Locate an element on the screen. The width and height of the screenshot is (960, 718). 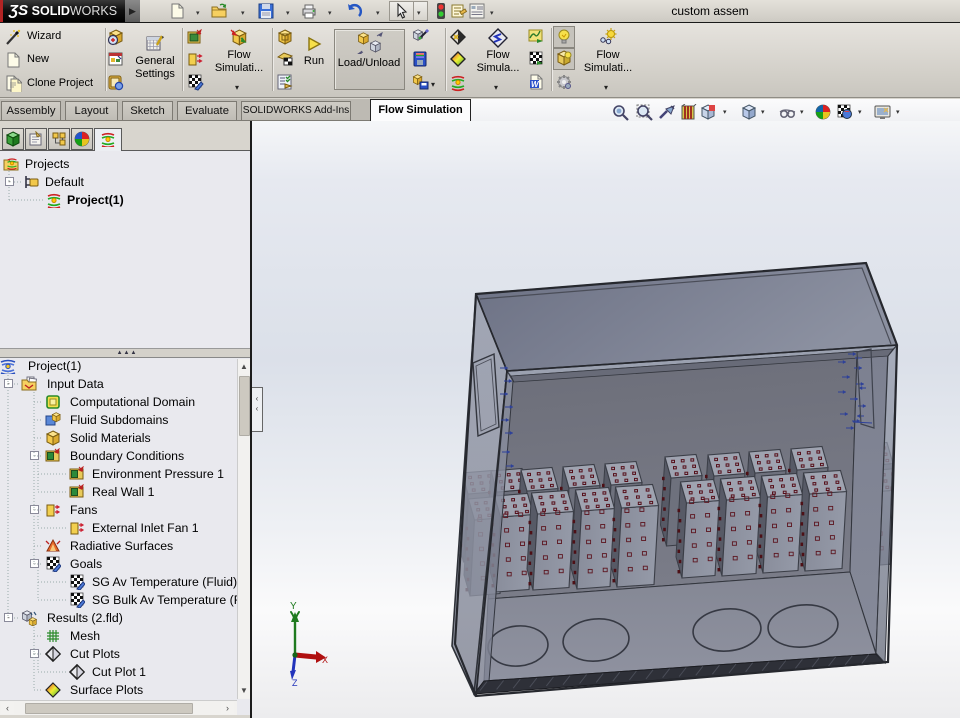
svg-text: Y is located at coordinates (293, 606).